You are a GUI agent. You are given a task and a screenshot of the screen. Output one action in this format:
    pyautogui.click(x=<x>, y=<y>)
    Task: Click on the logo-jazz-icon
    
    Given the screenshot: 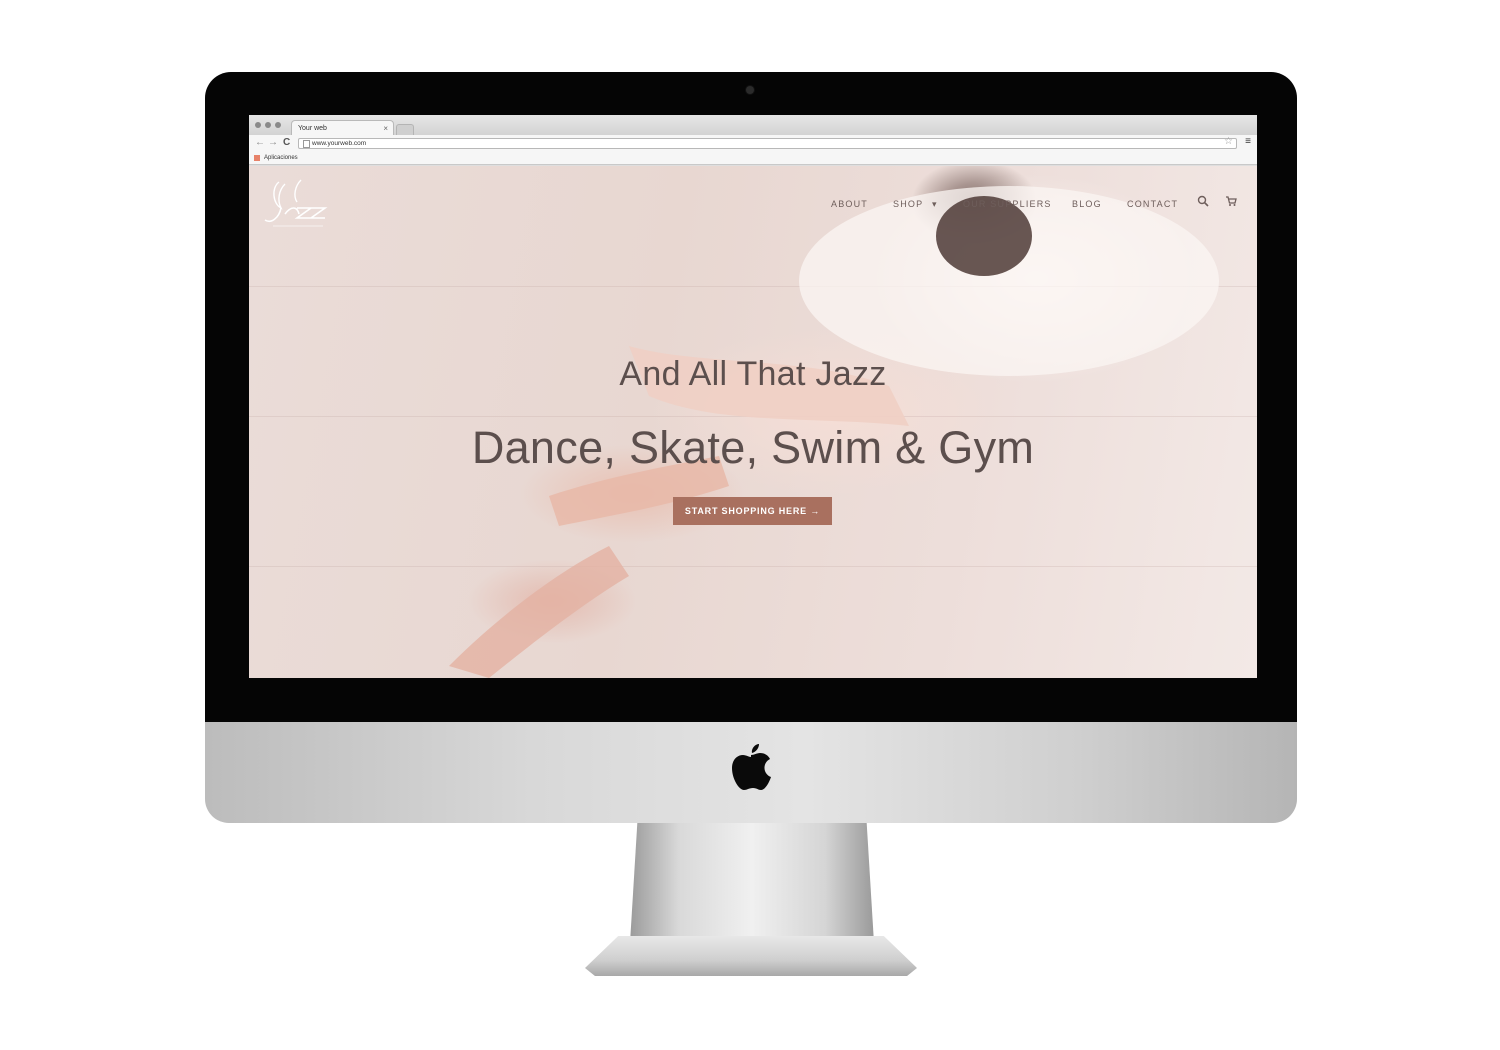 What is the action you would take?
    pyautogui.click(x=296, y=204)
    